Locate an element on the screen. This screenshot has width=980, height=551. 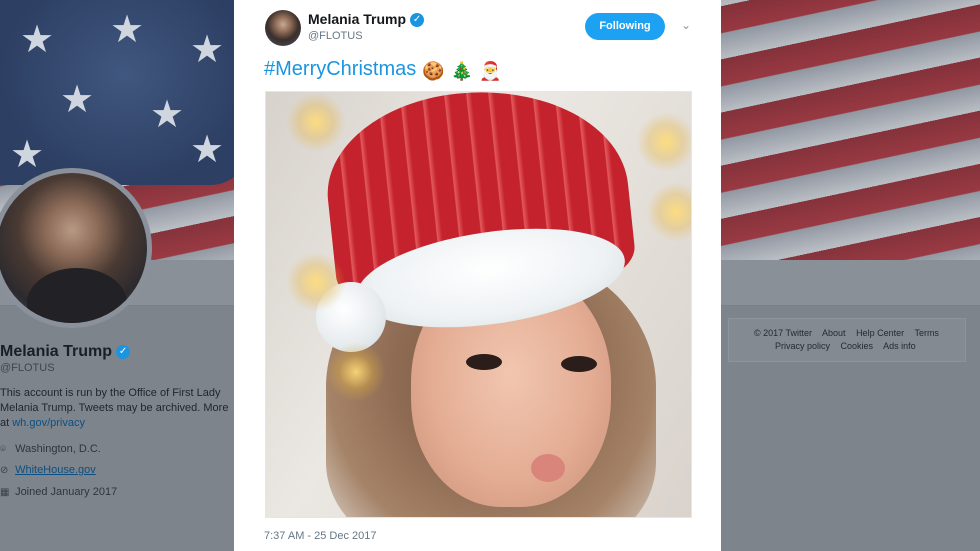
tweet-author-name: Melania Trump ✓ is located at coordinates (366, 19).